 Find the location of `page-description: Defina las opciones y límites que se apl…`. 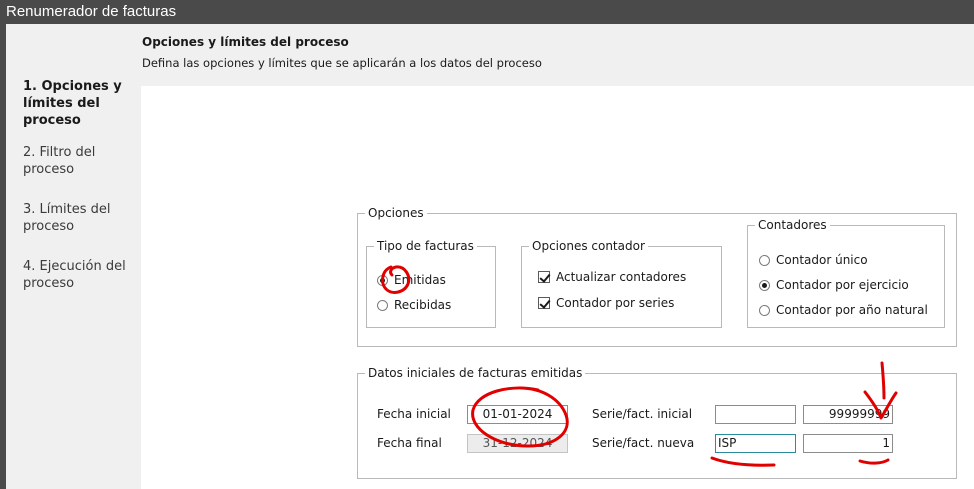

page-description: Defina las opciones y límites que se apl… is located at coordinates (342, 63).